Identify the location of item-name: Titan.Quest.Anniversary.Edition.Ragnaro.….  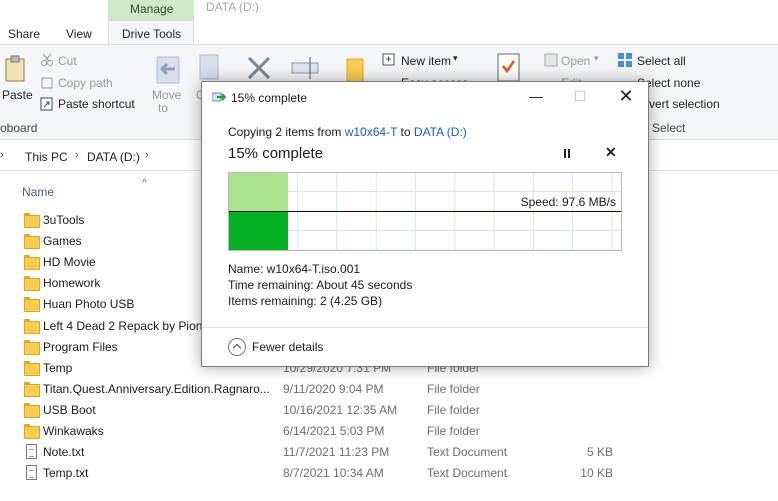
(156, 388).